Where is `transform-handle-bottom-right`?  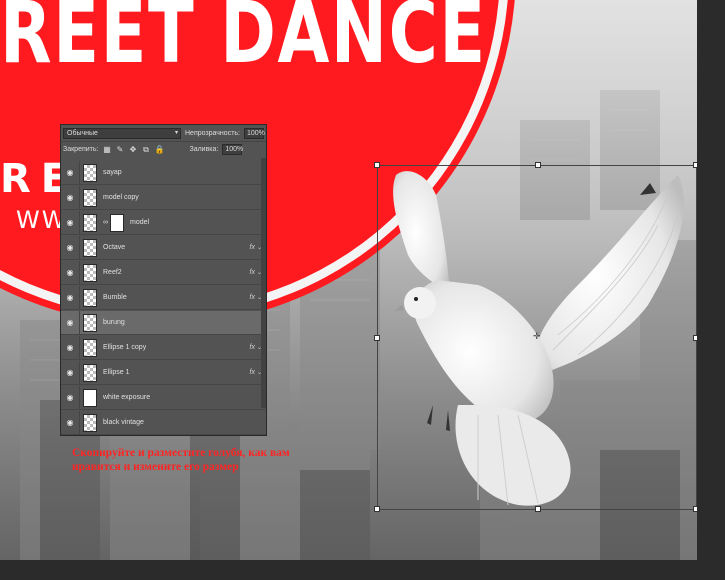 transform-handle-bottom-right is located at coordinates (695, 509).